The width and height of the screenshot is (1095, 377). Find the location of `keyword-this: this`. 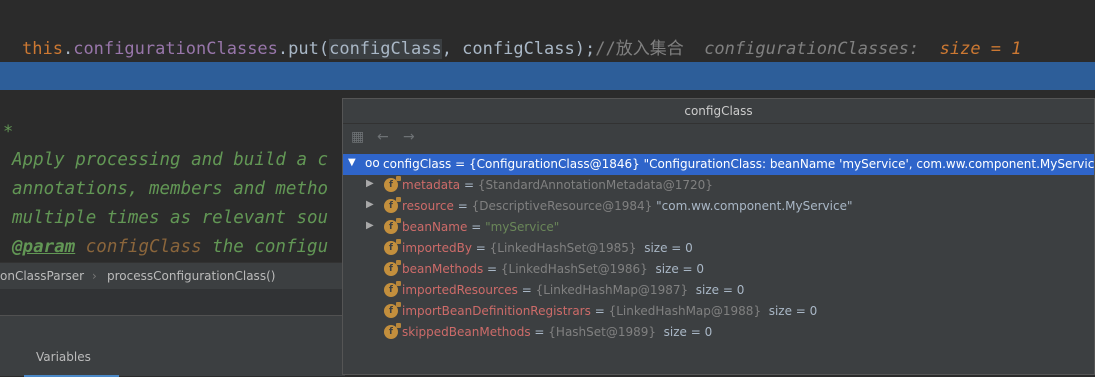

keyword-this: this is located at coordinates (42, 49).